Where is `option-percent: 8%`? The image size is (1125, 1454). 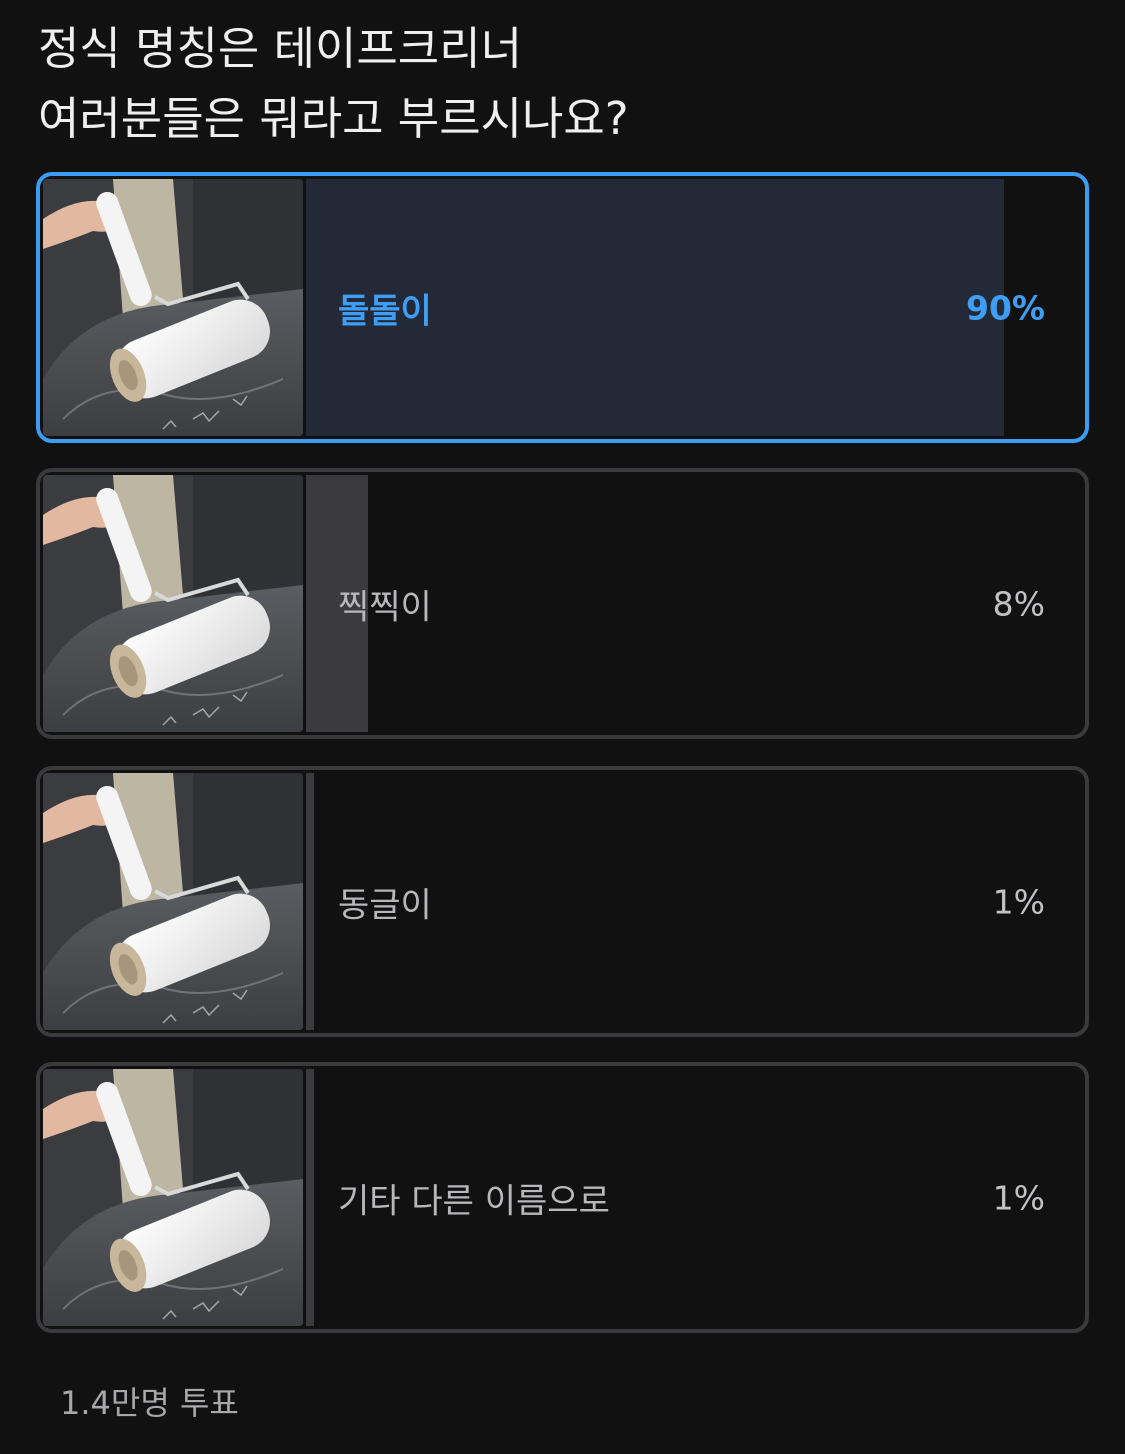 option-percent: 8% is located at coordinates (1018, 603).